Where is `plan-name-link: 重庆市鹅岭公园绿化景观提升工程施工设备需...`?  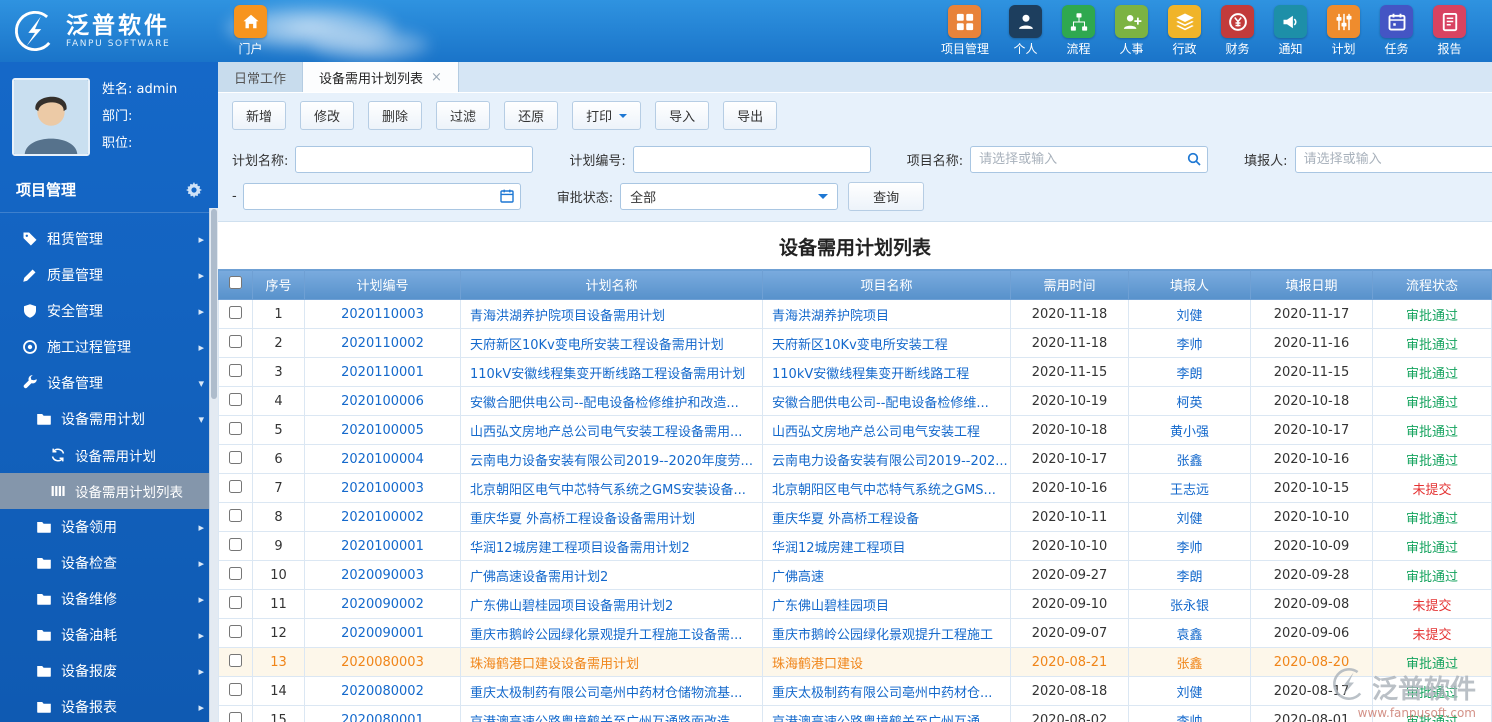
plan-name-link: 重庆市鹅岭公园绿化景观提升工程施工设备需... is located at coordinates (606, 635).